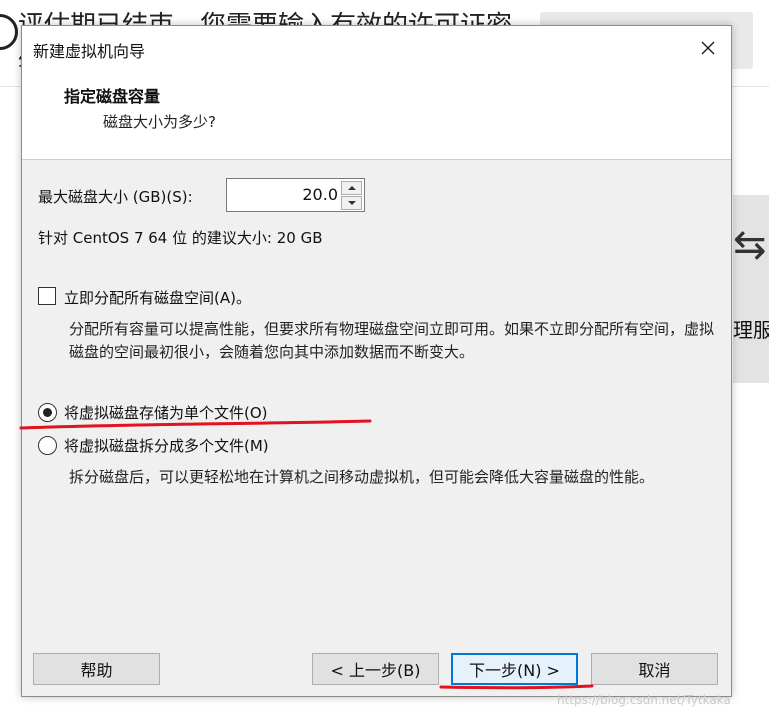 Image resolution: width=769 pixels, height=719 pixels. Describe the element at coordinates (157, 297) in the screenshot. I see `allocate-all-label: 立即分配所有磁盘空间(A)。` at that location.